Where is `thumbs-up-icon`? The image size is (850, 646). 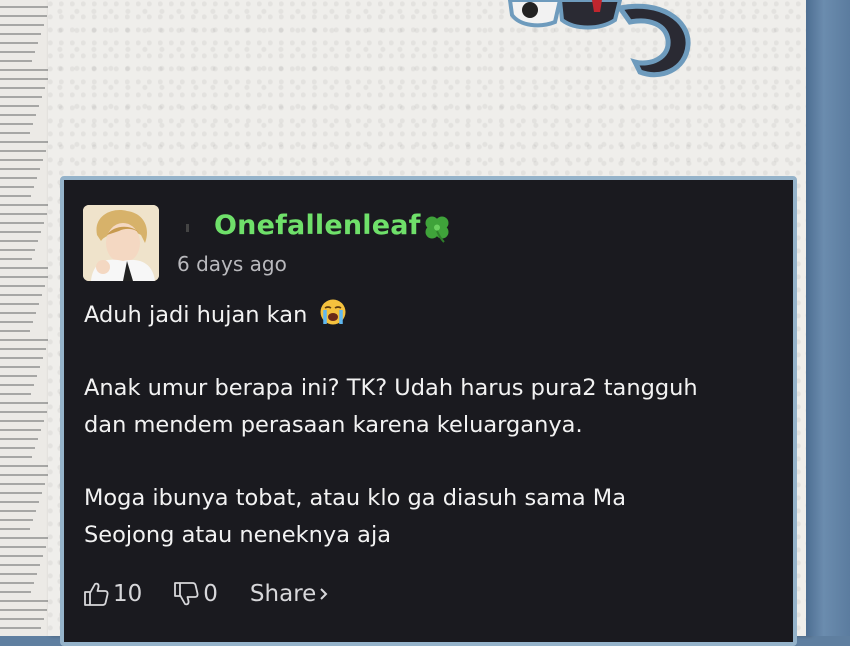
thumbs-up-icon is located at coordinates (96, 594).